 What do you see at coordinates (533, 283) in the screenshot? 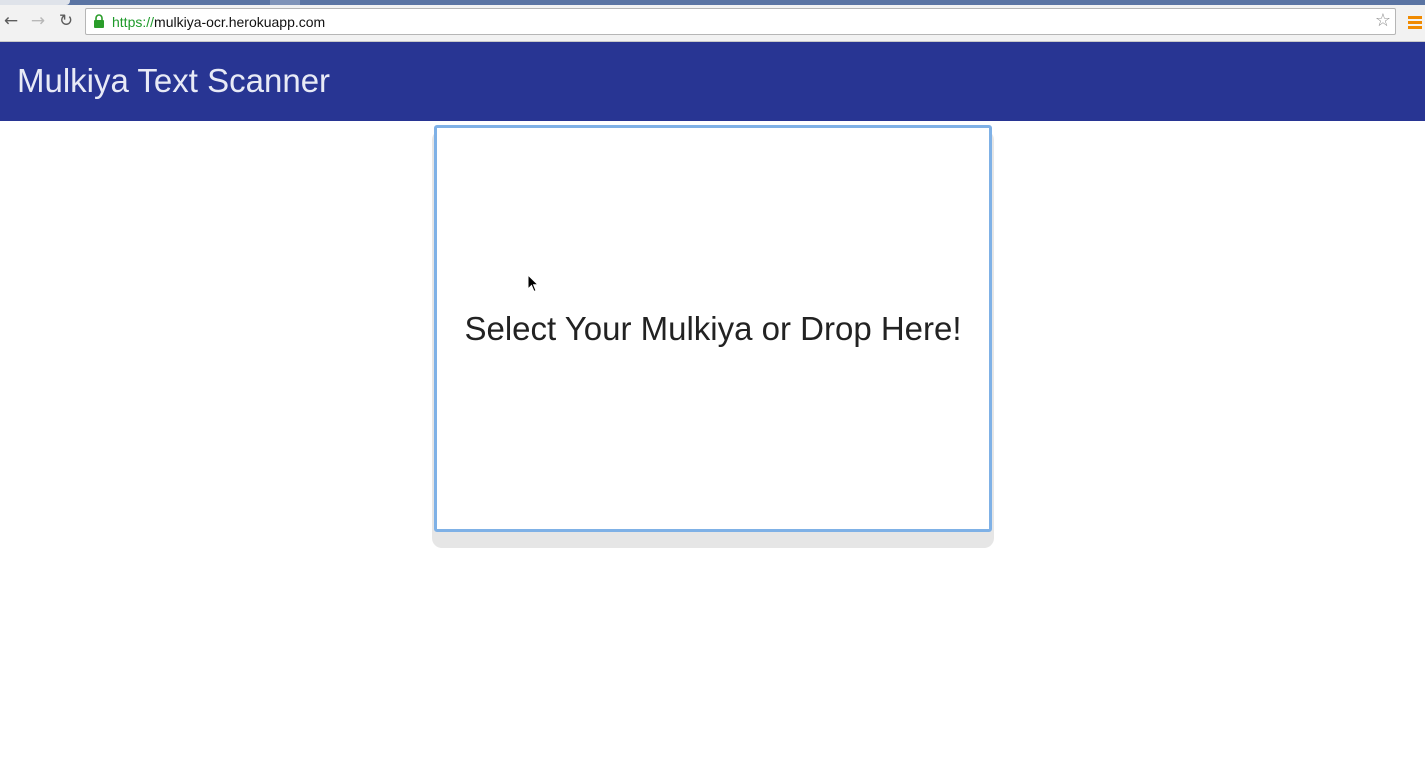
I see `mouse-cursor-icon` at bounding box center [533, 283].